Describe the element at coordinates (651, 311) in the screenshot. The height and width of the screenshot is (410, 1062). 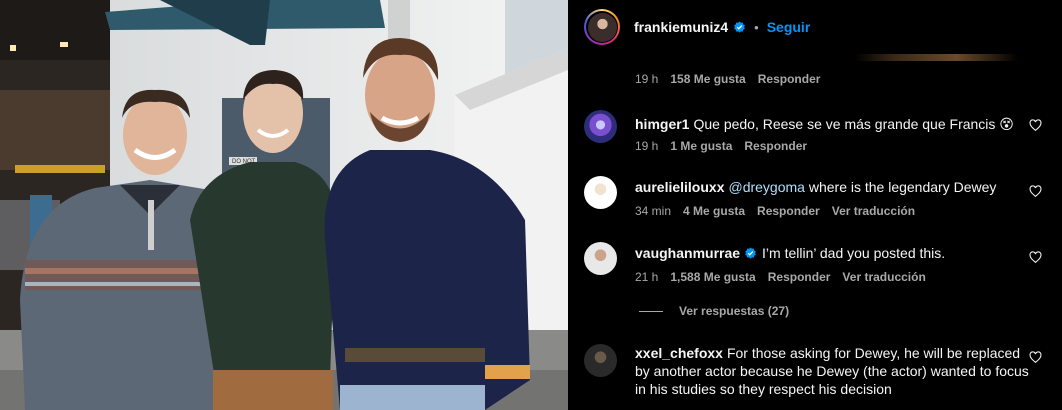
I see `view-replies-line` at that location.